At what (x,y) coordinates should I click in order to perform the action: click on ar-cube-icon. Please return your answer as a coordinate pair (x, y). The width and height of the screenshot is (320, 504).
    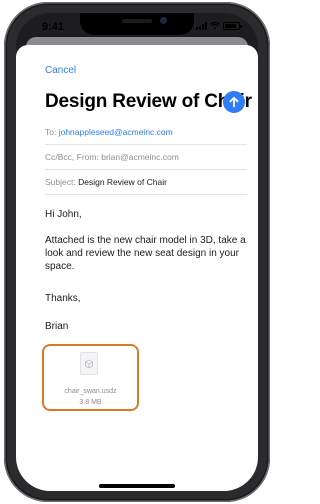
    Looking at the image, I should click on (89, 364).